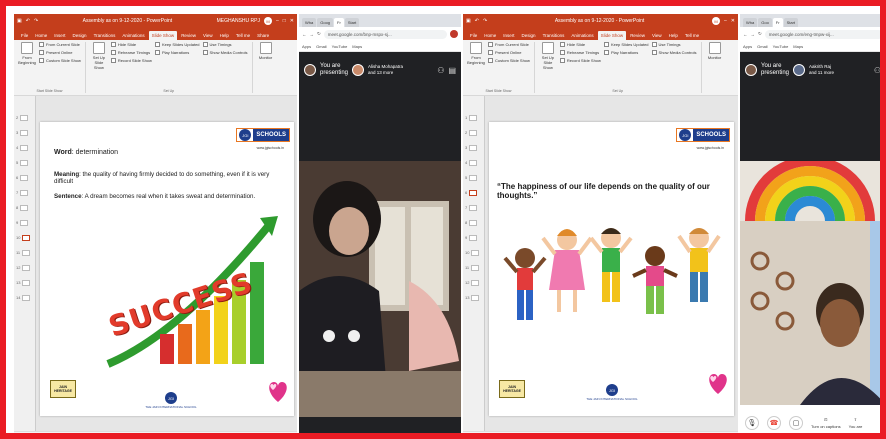 The image size is (886, 439). Describe the element at coordinates (24, 162) in the screenshot. I see `slide-thumbnail: 5` at that location.